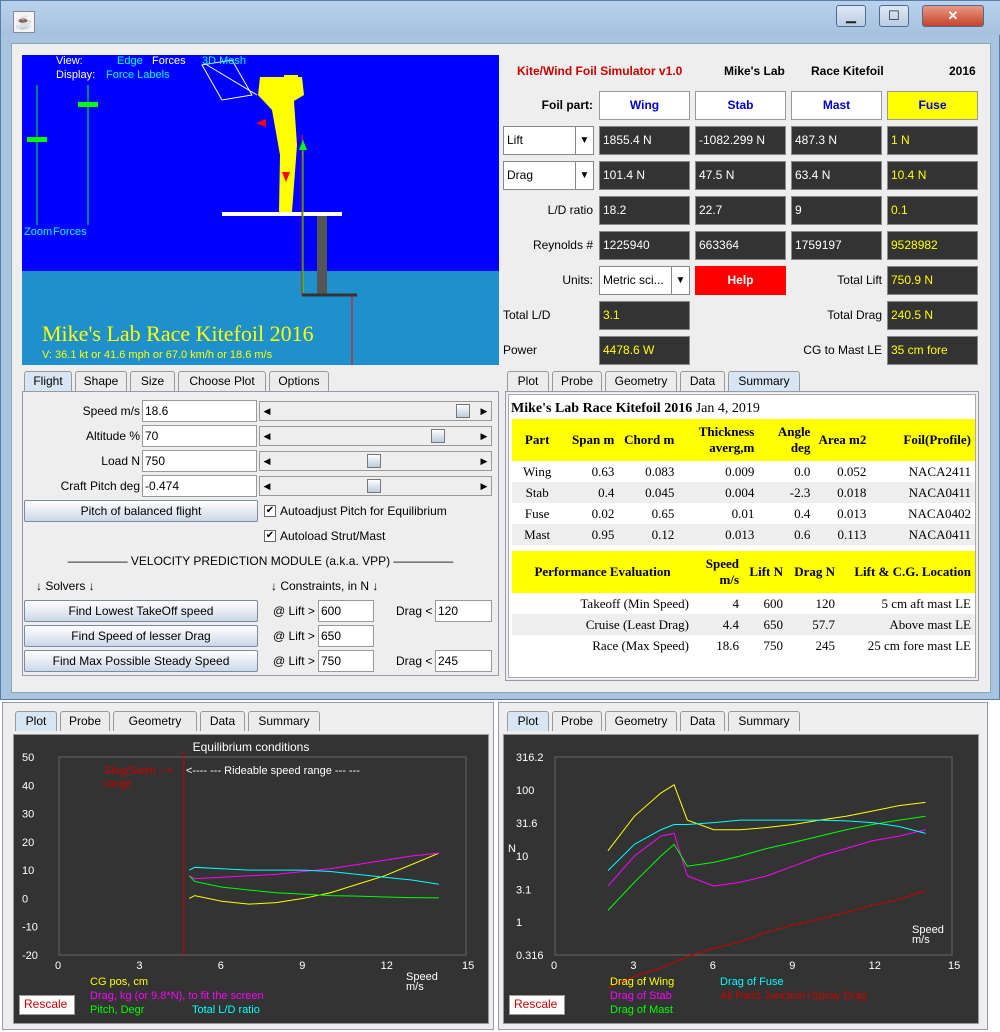  Describe the element at coordinates (302, 966) in the screenshot. I see `x-tick-label: 9` at that location.